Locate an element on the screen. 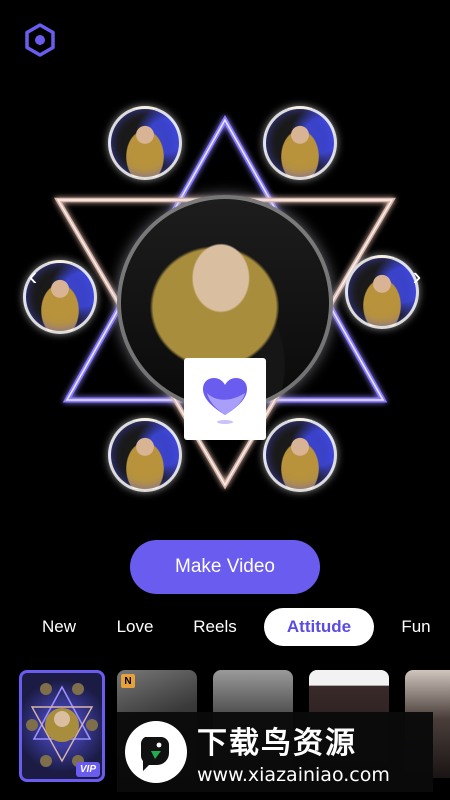 The height and width of the screenshot is (800, 450). watermark-title: 下载鸟资源 is located at coordinates (277, 743).